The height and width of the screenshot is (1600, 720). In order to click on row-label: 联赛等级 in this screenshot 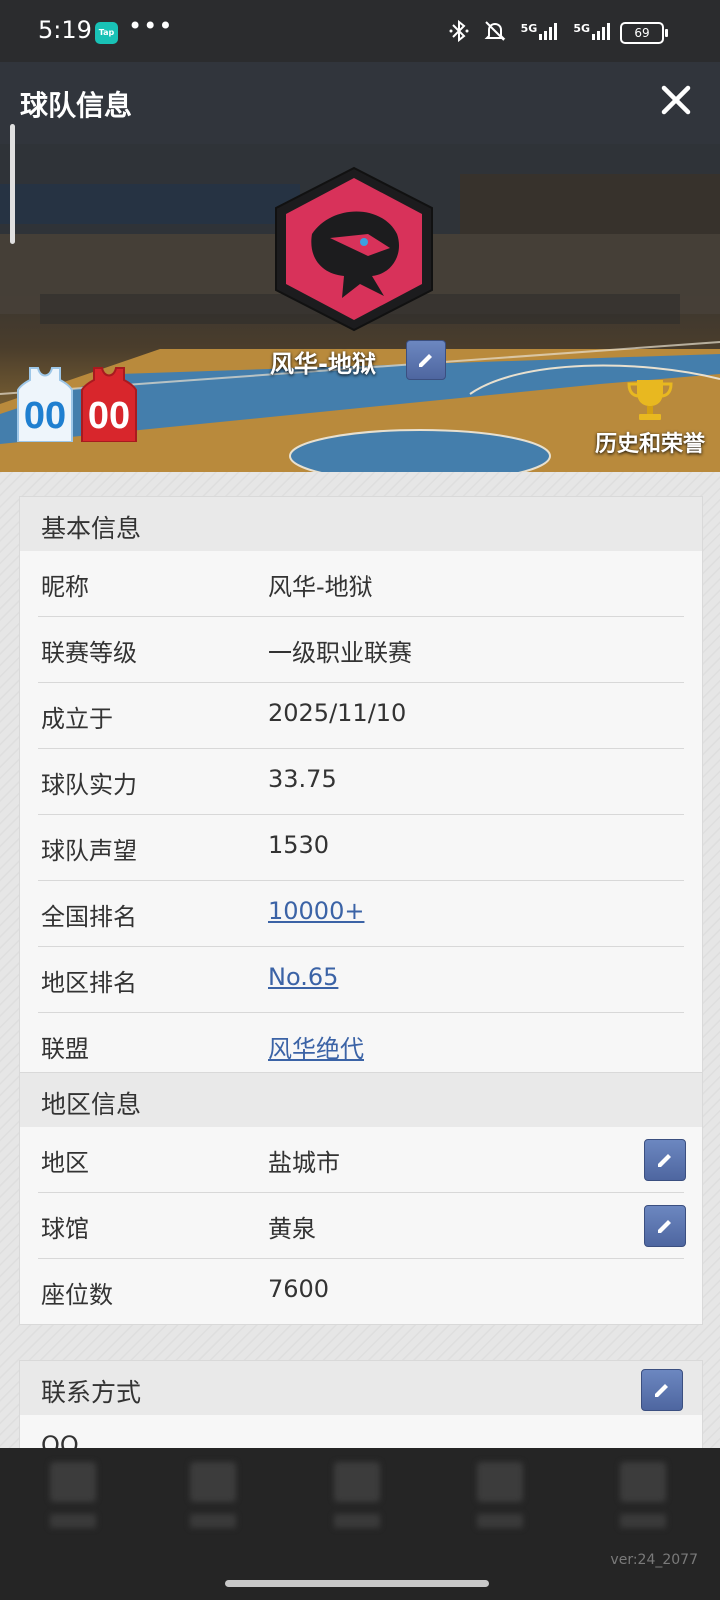, I will do `click(89, 653)`.